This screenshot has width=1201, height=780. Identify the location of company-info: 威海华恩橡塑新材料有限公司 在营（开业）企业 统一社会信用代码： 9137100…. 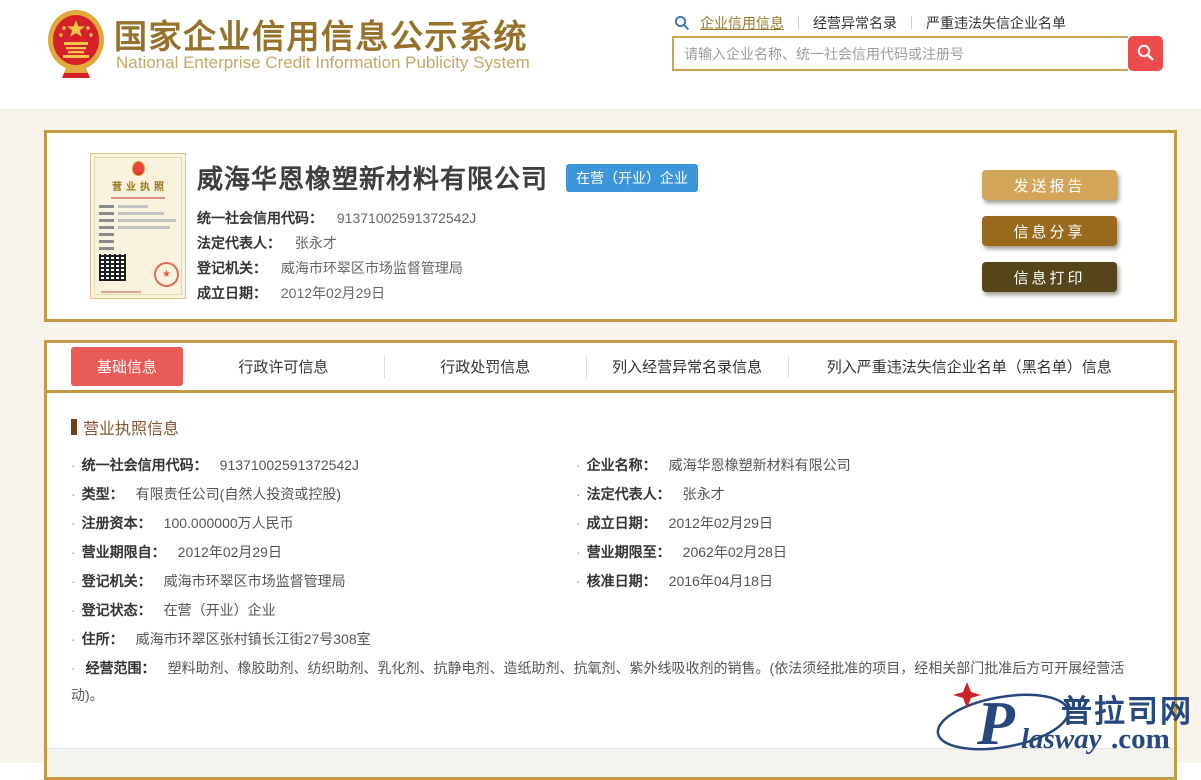
(550, 232).